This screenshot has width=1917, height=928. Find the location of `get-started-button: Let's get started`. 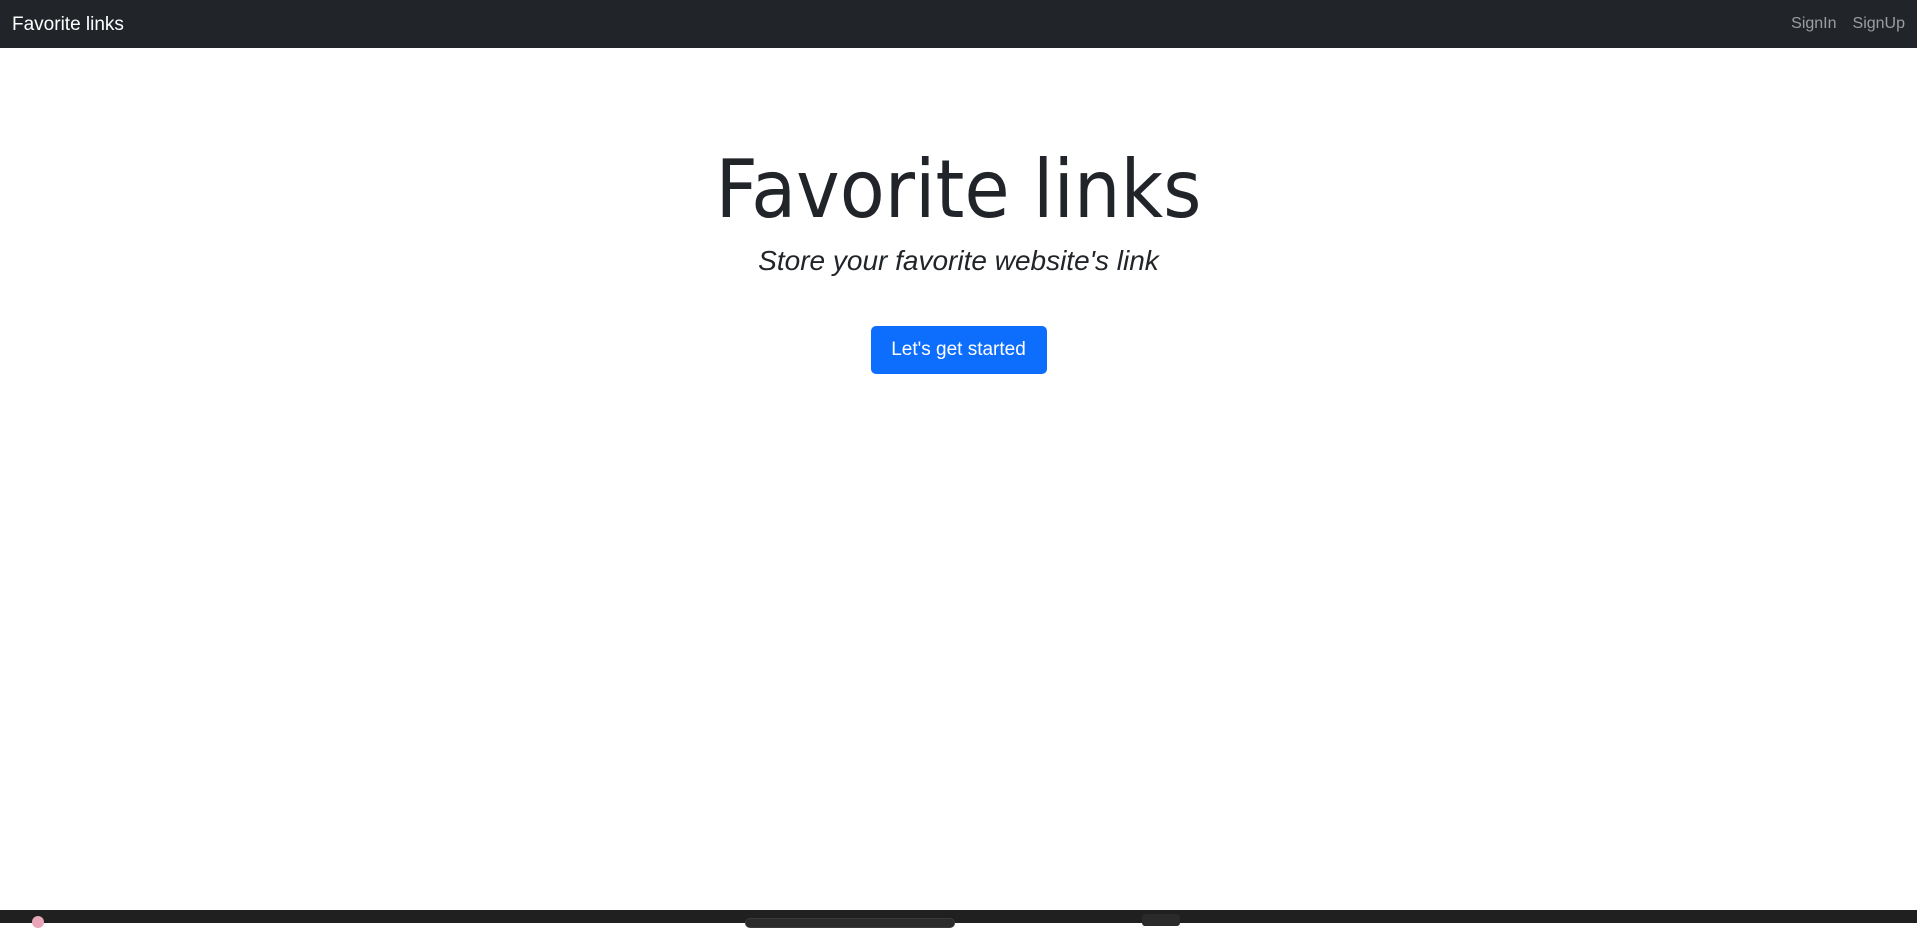

get-started-button: Let's get started is located at coordinates (958, 350).